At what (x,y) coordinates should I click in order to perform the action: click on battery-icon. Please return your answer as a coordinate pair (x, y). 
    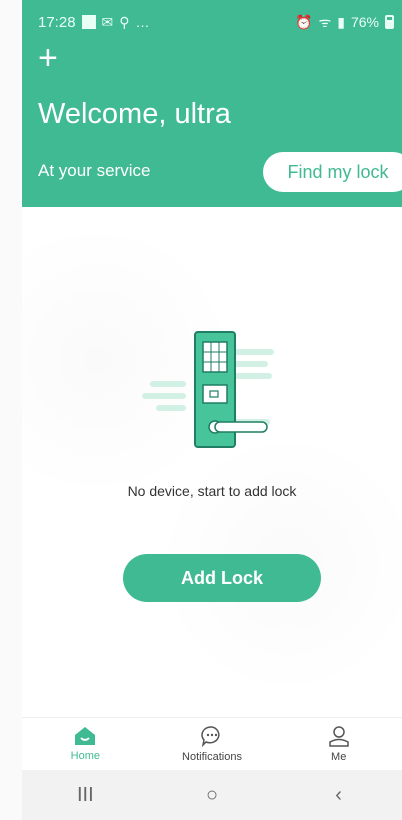
    Looking at the image, I should click on (389, 22).